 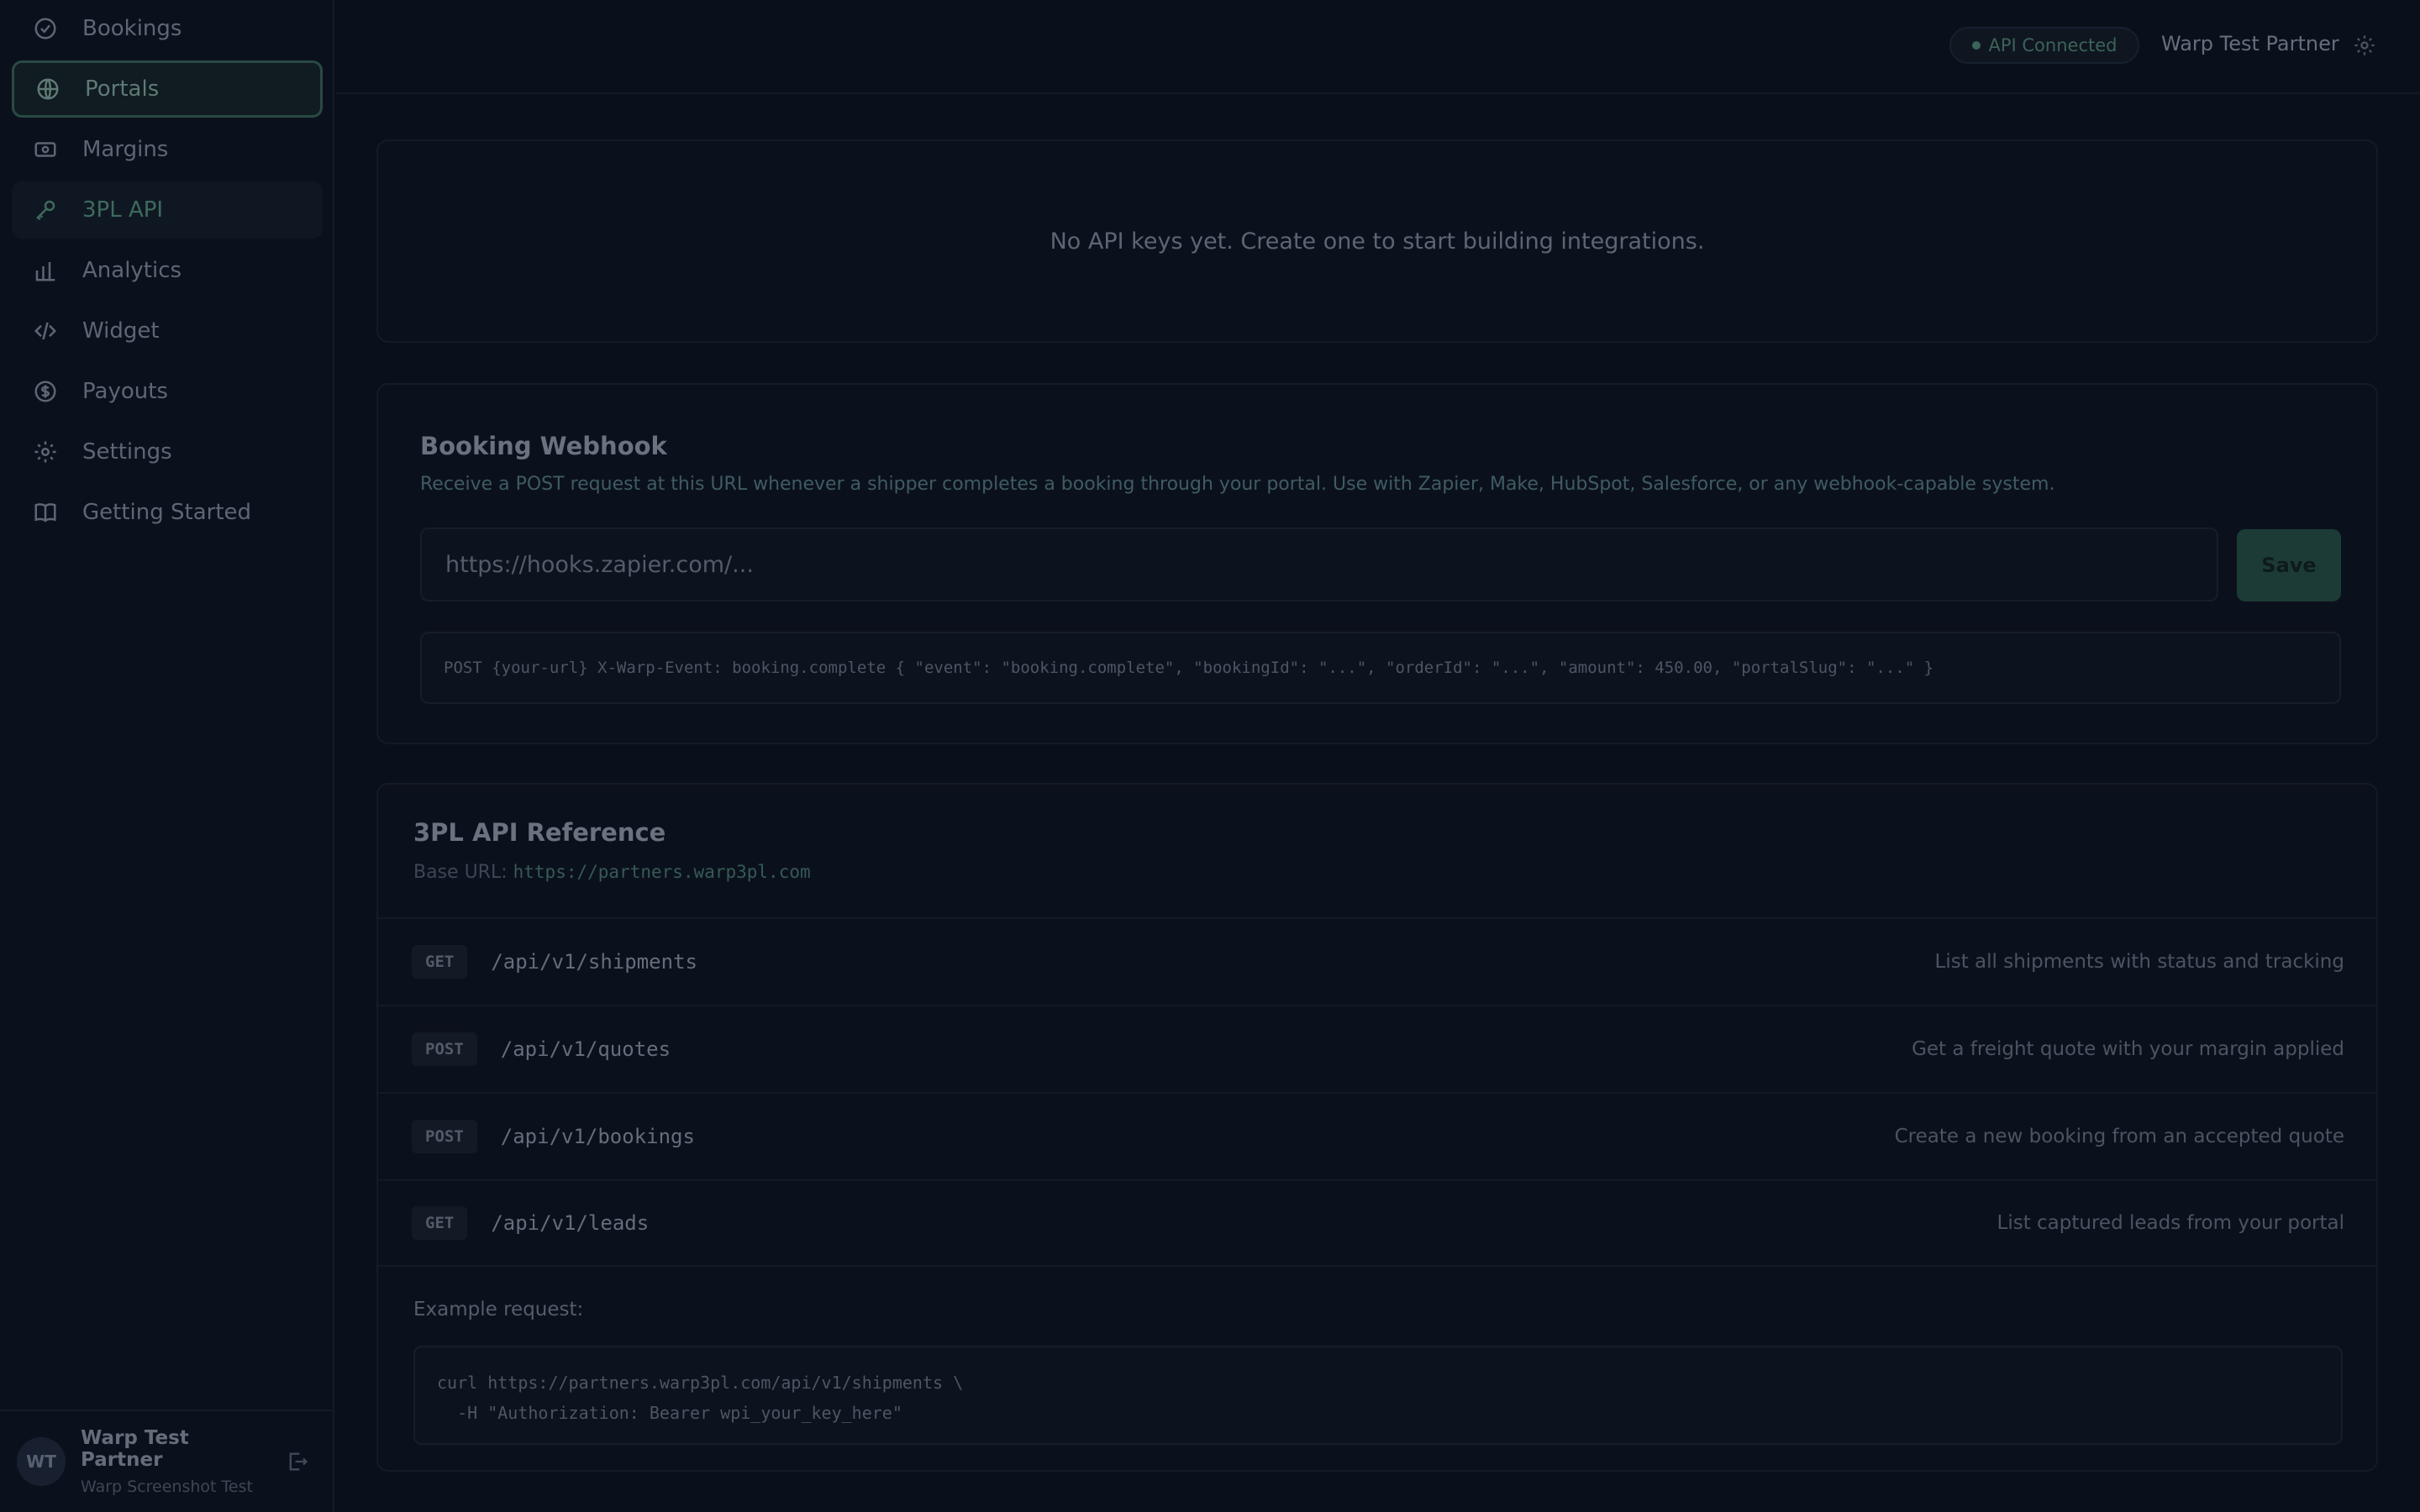 I want to click on bar-chart-icon, so click(x=45, y=270).